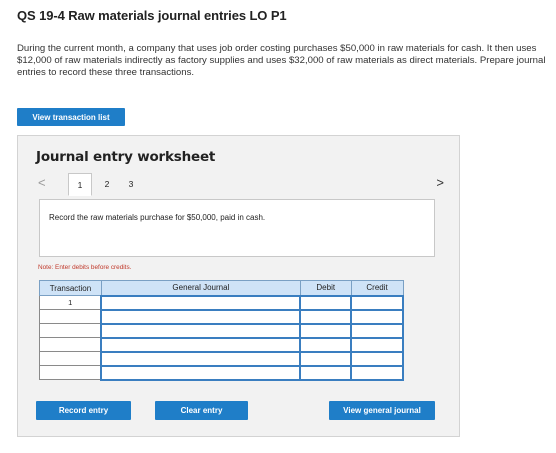 The image size is (556, 453). What do you see at coordinates (241, 184) in the screenshot?
I see `worksheet-tabs: < 1 2 3 >` at bounding box center [241, 184].